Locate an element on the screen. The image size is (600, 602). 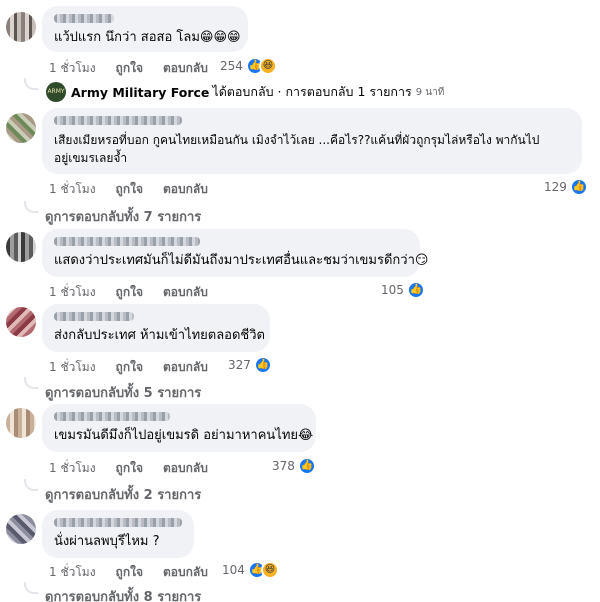
page-avatar: ARMY is located at coordinates (56, 92).